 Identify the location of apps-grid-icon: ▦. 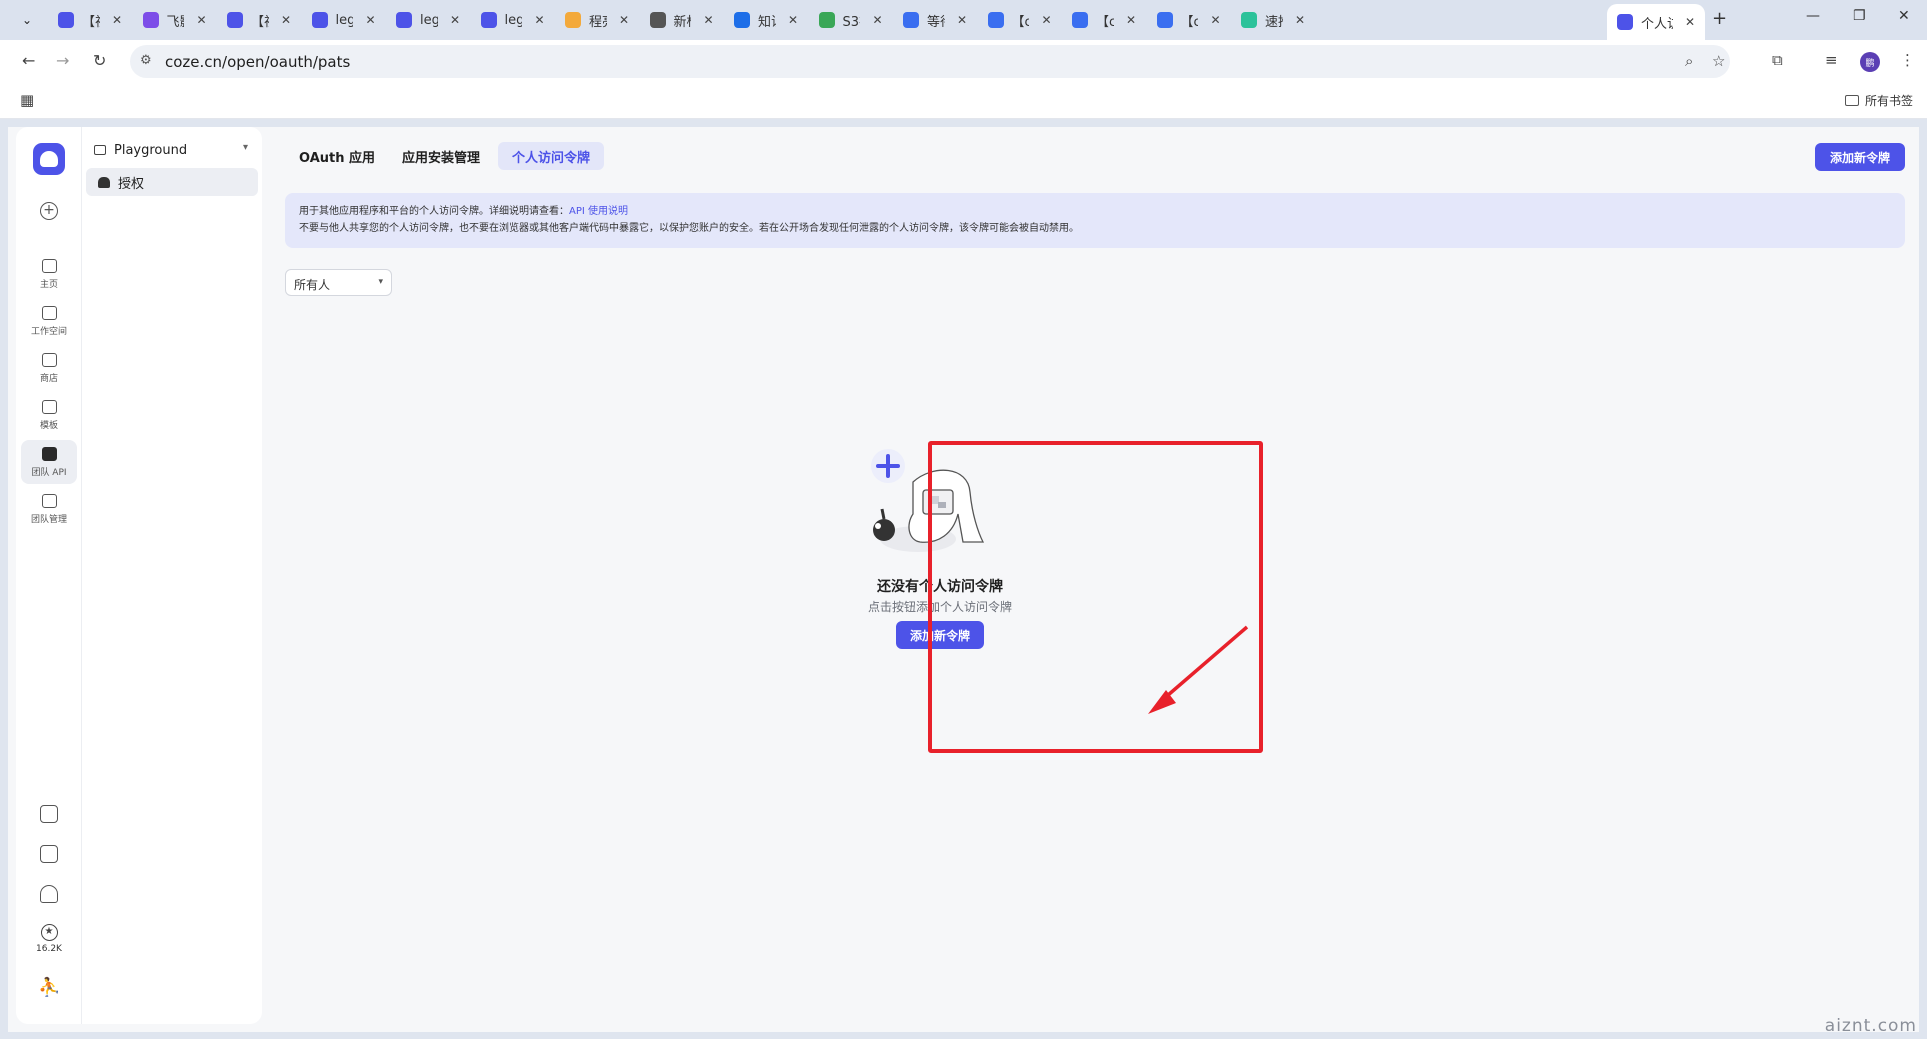
(27, 100).